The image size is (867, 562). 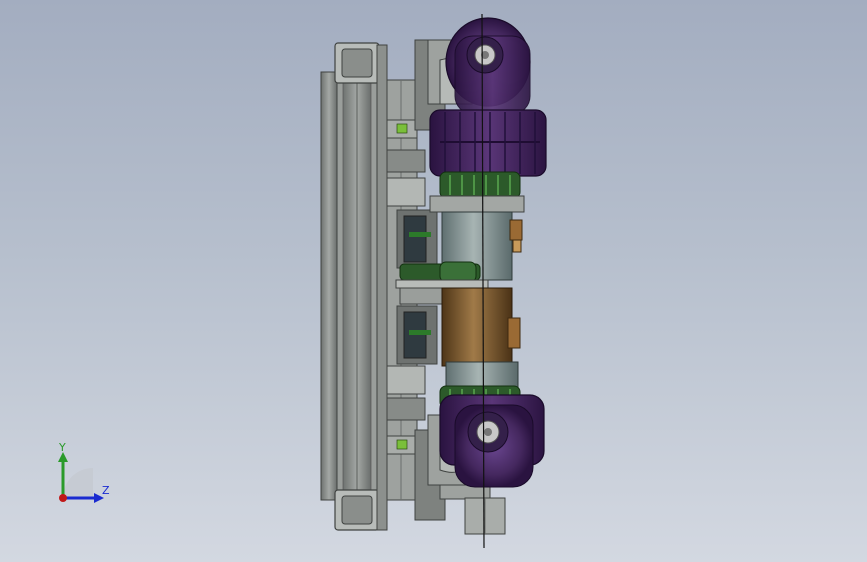 What do you see at coordinates (106, 490) in the screenshot?
I see `axis-label-z: Z` at bounding box center [106, 490].